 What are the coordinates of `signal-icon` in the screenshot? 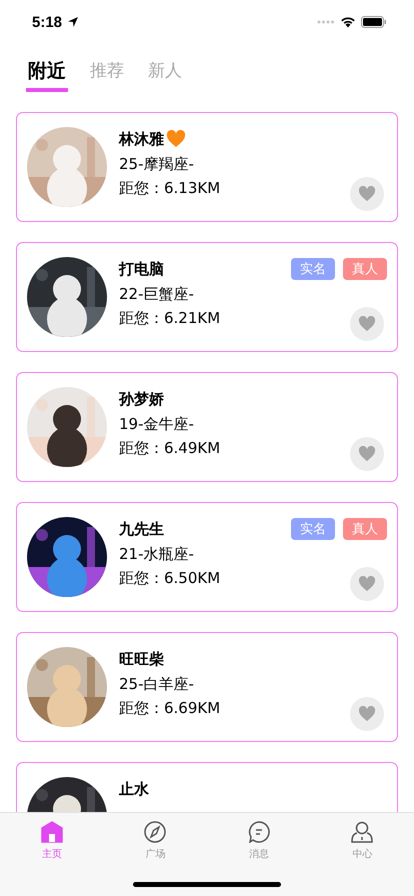 It's located at (326, 22).